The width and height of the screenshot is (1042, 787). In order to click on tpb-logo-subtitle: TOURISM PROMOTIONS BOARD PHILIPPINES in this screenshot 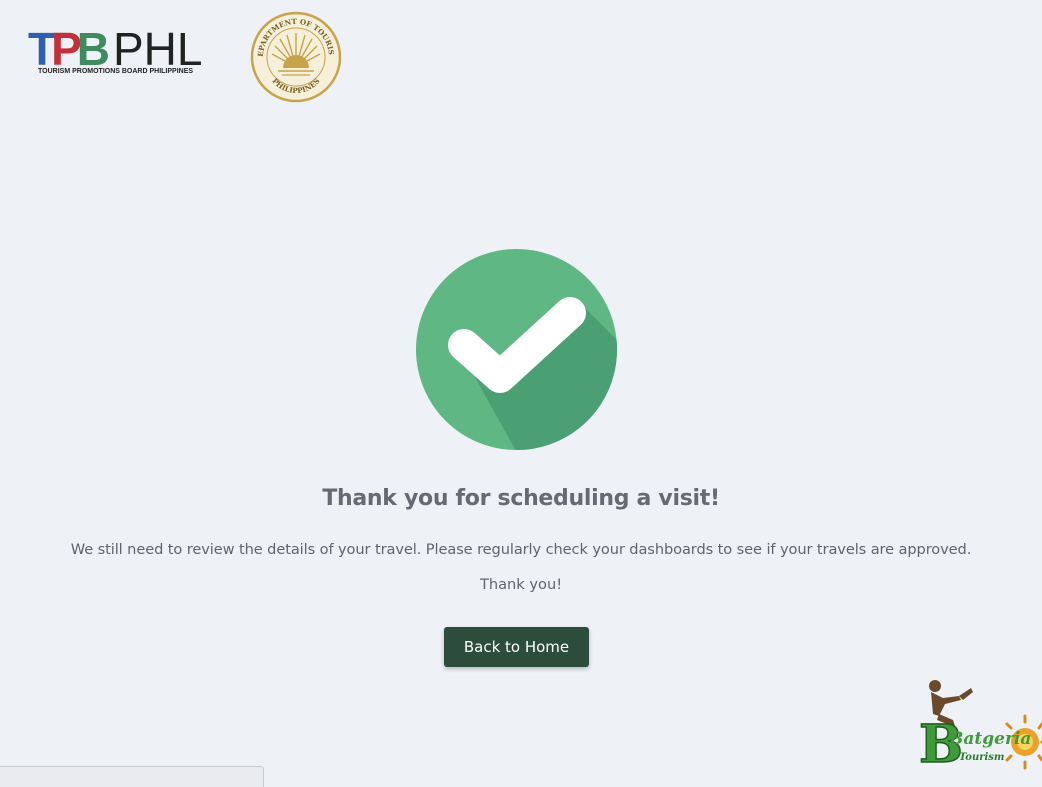, I will do `click(116, 71)`.